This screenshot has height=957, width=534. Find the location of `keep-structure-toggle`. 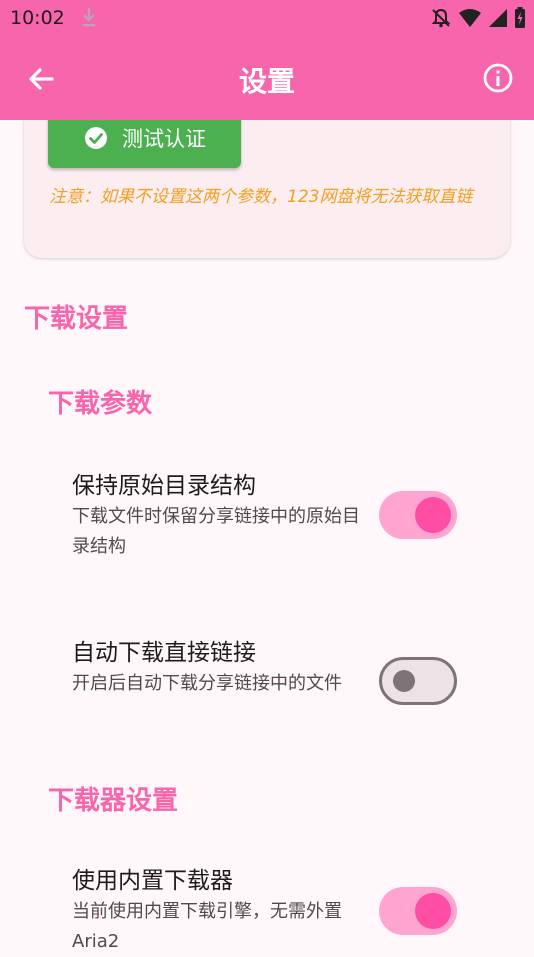

keep-structure-toggle is located at coordinates (418, 515).